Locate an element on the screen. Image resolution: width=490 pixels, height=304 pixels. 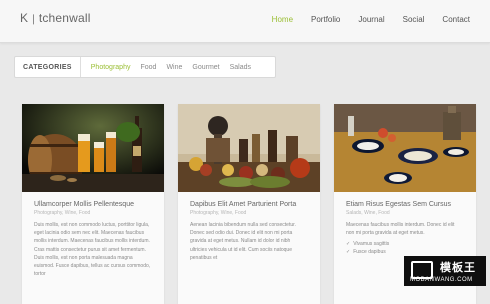
watermark-bottom-text: MOBANWANG.COM is located at coordinates (441, 280).